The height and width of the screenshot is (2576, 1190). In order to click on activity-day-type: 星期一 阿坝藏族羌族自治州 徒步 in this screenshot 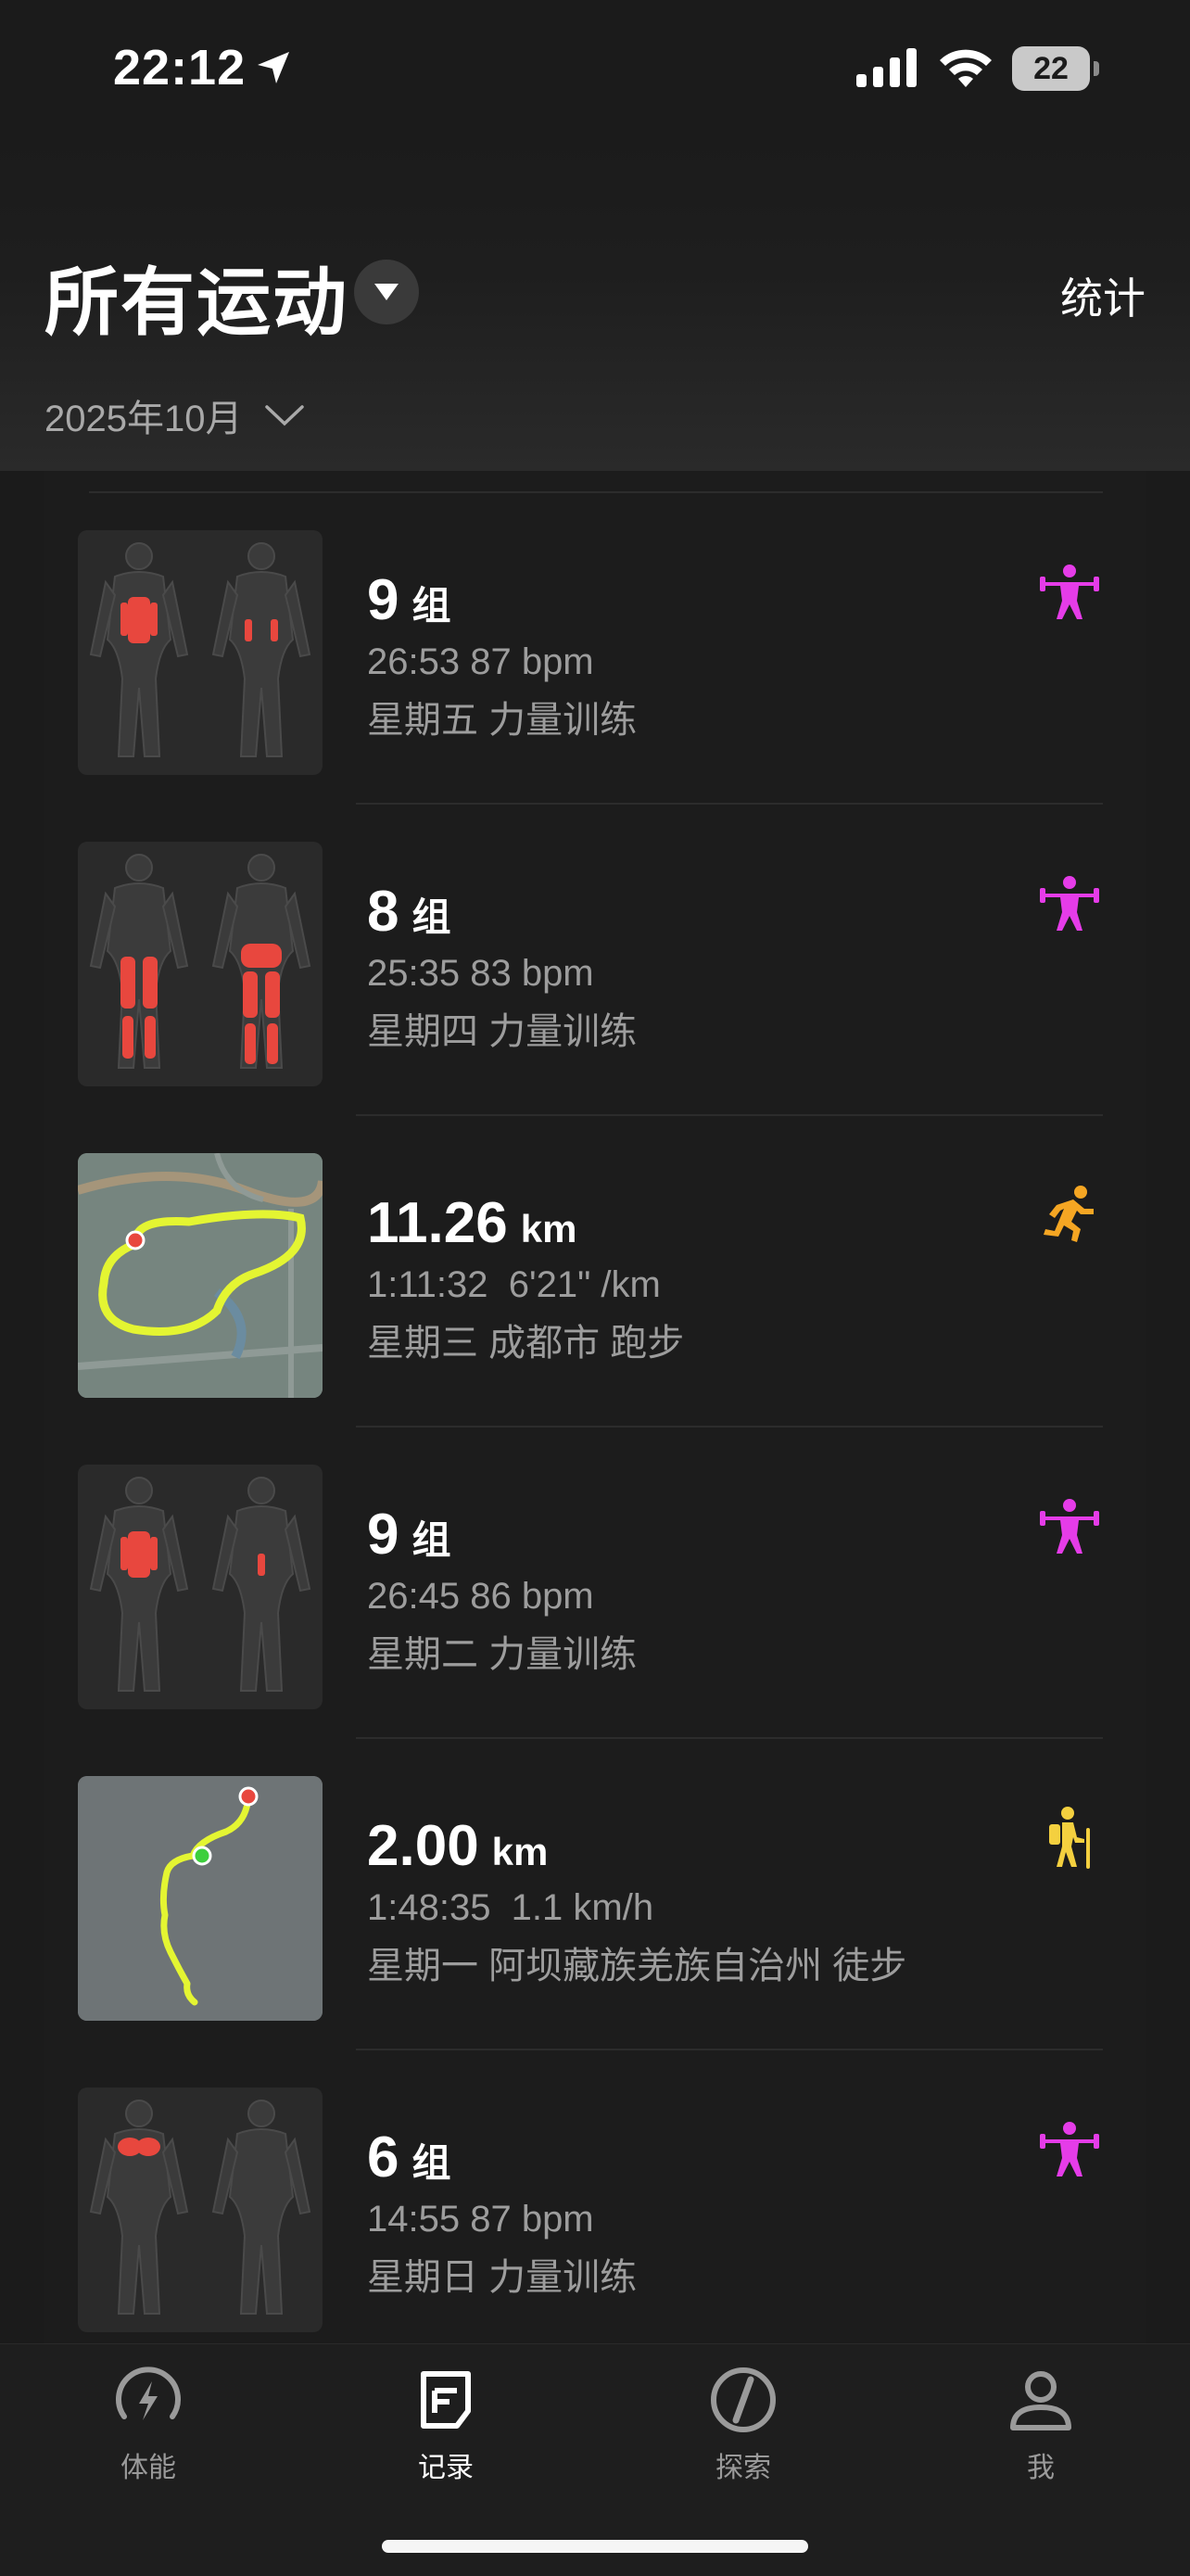, I will do `click(637, 1966)`.